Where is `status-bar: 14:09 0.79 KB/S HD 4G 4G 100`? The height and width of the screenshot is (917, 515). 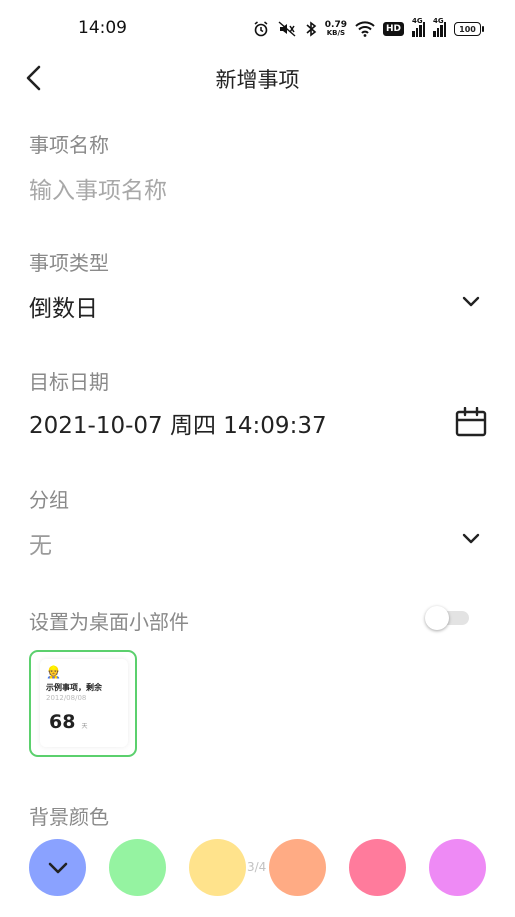
status-bar: 14:09 0.79 KB/S HD 4G 4G 100 is located at coordinates (257, 28).